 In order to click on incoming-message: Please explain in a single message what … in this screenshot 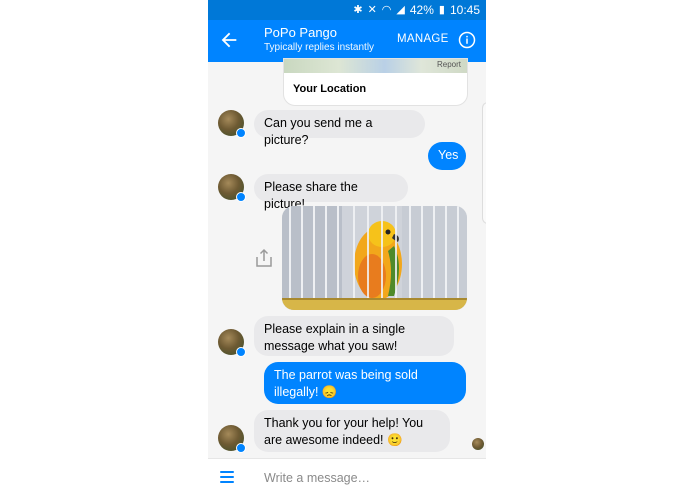, I will do `click(354, 336)`.